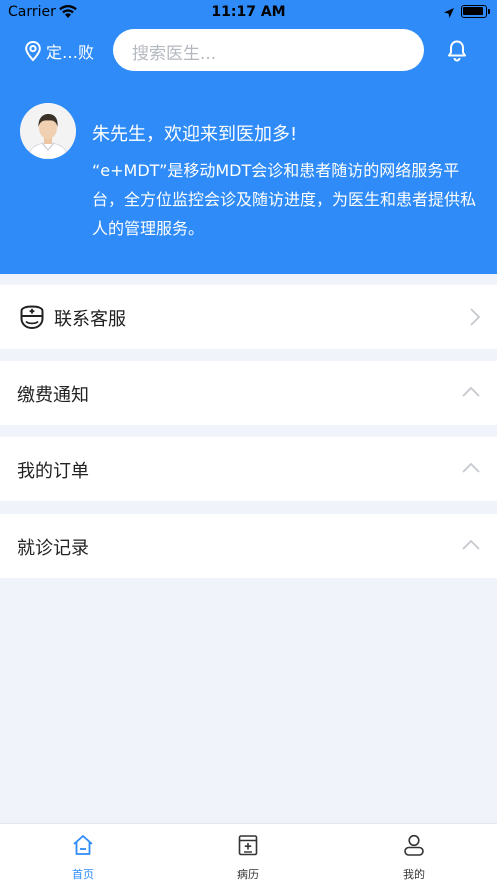 Image resolution: width=497 pixels, height=883 pixels. I want to click on tab-records-label: 病历, so click(248, 874).